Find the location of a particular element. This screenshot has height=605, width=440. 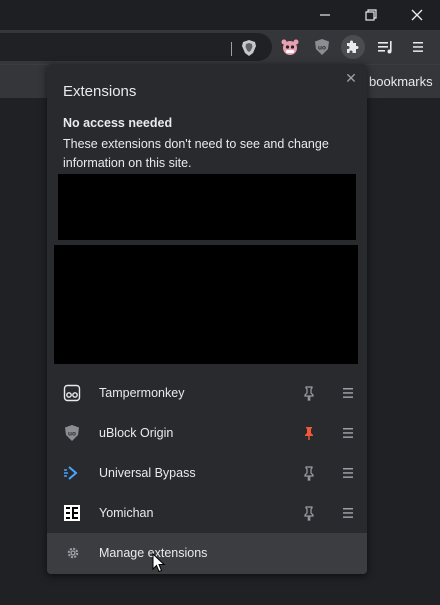

ublock-toolbar-button: uo is located at coordinates (322, 47).